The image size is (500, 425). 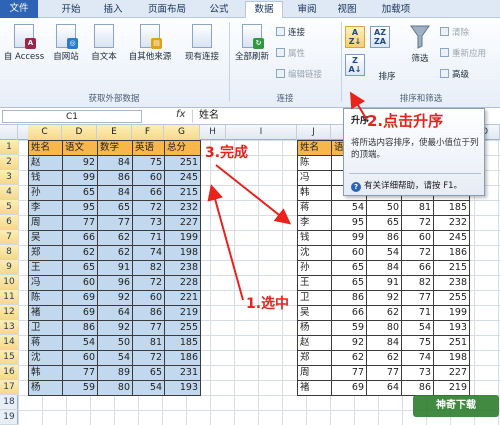 I want to click on score-cell: 96, so click(x=115, y=283).